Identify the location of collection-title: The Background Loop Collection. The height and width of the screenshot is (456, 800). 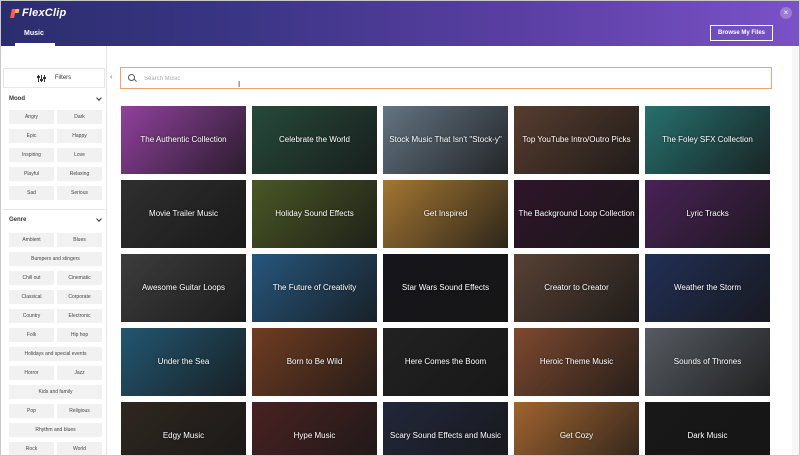
(576, 213).